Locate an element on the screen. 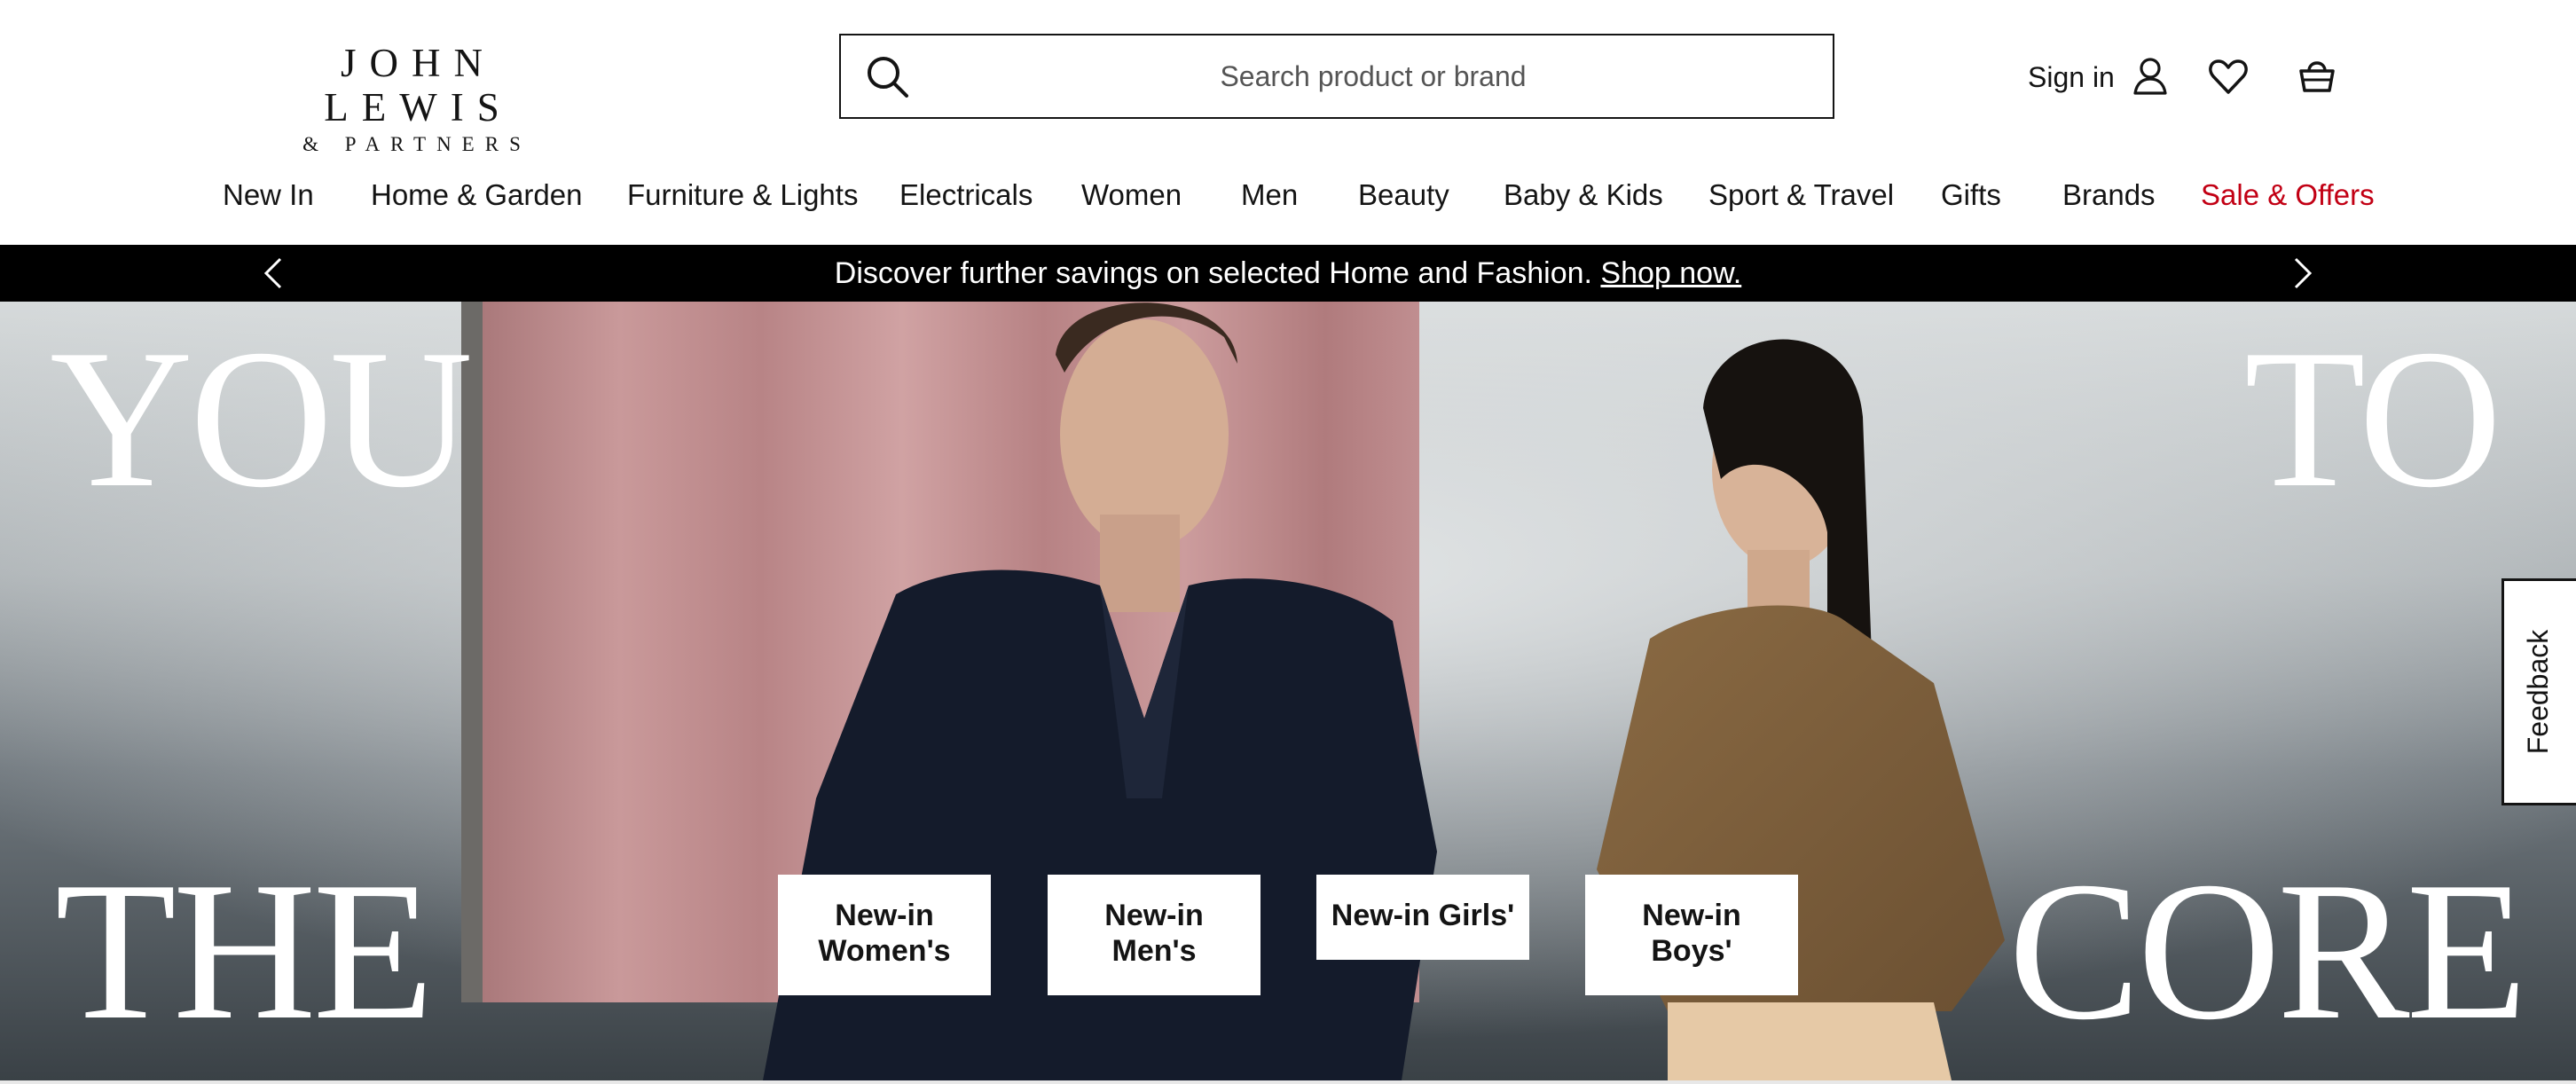 The image size is (2576, 1084). nav-item-new-in: New In is located at coordinates (268, 195).